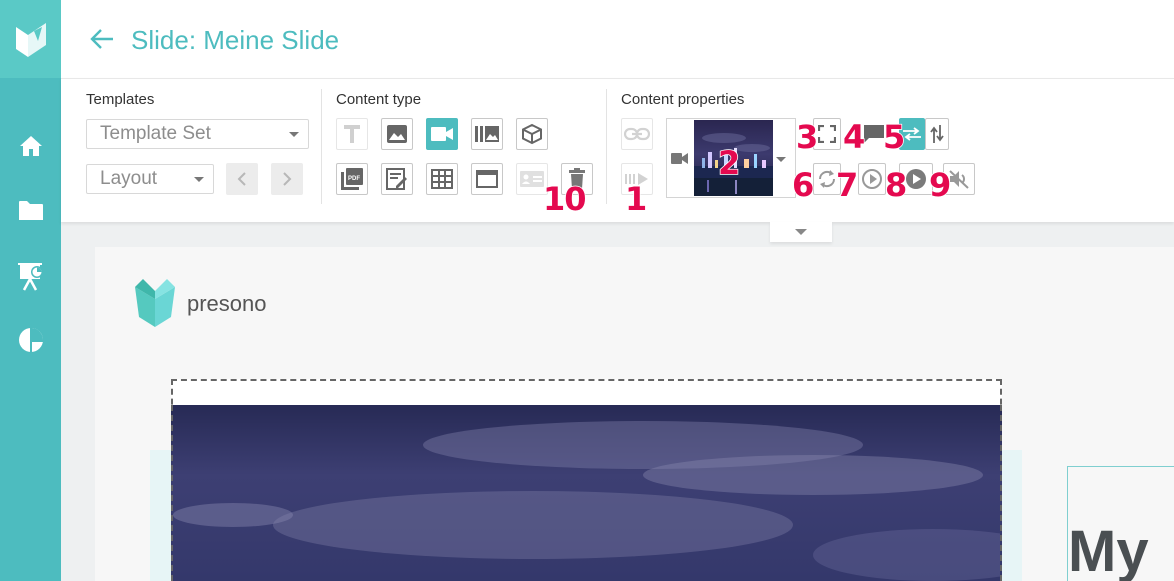  I want to click on web-frame-type-button, so click(487, 179).